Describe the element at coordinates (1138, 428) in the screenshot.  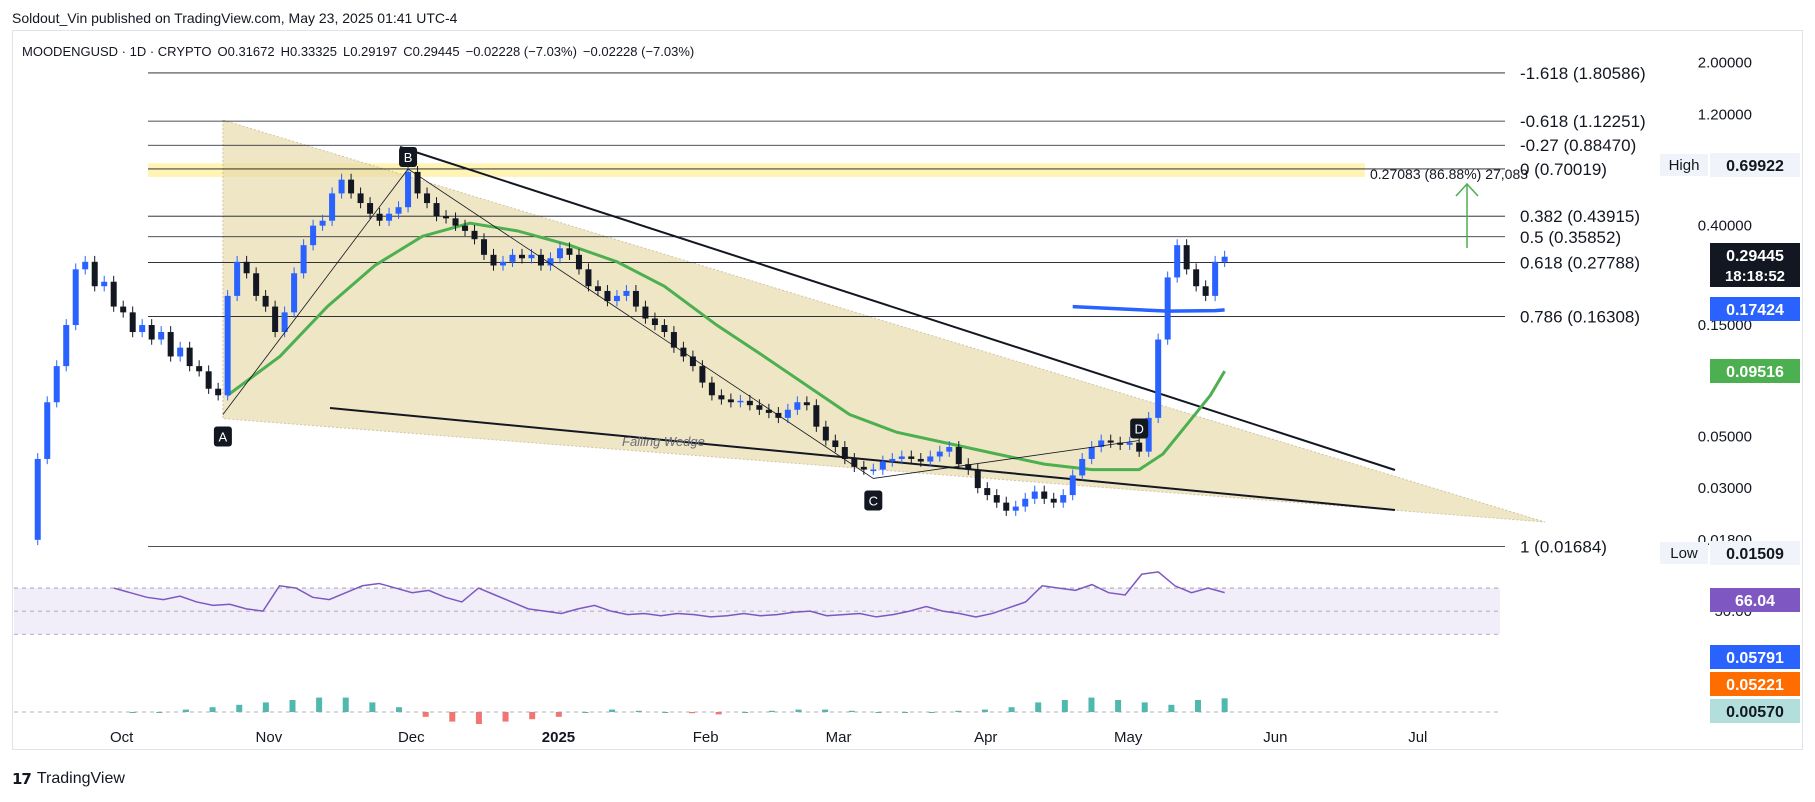
I see `pattern-point-label: D` at that location.